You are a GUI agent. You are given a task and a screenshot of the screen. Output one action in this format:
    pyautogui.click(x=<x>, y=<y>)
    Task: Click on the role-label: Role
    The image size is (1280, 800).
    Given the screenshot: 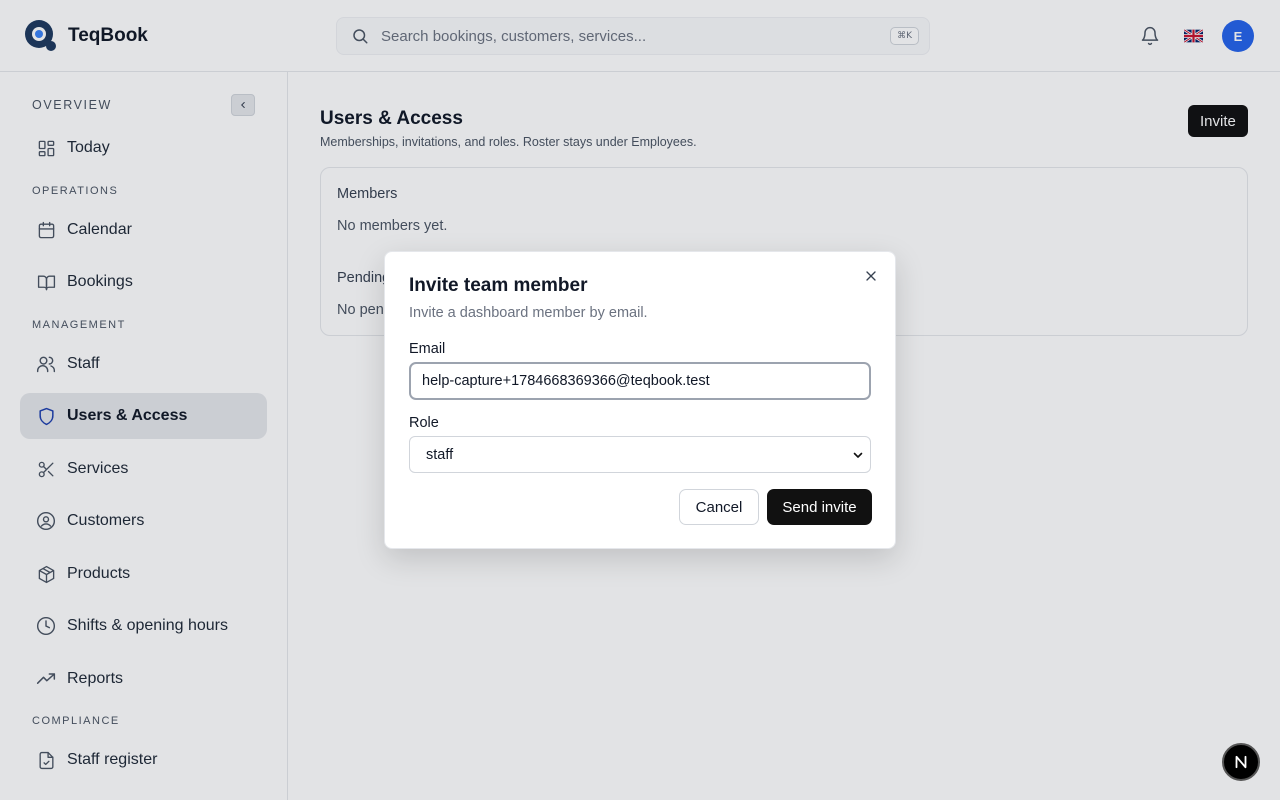 What is the action you would take?
    pyautogui.click(x=424, y=423)
    